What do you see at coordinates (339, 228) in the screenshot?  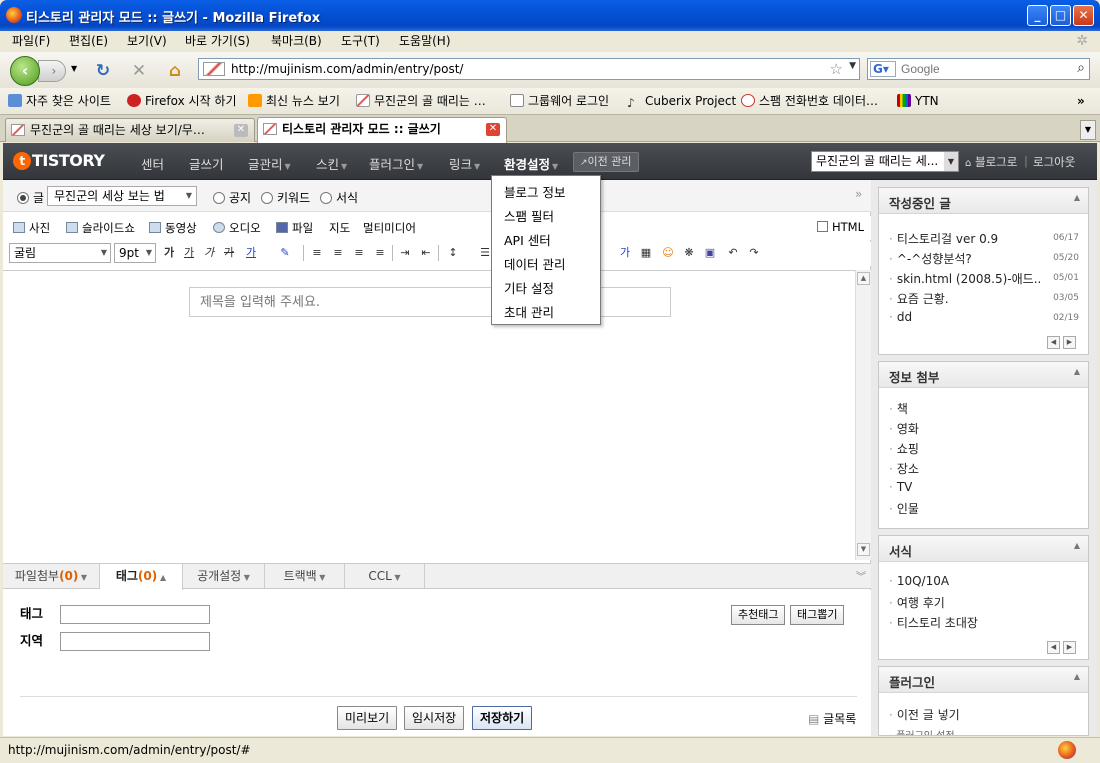 I see `insert-map-button: 지도` at bounding box center [339, 228].